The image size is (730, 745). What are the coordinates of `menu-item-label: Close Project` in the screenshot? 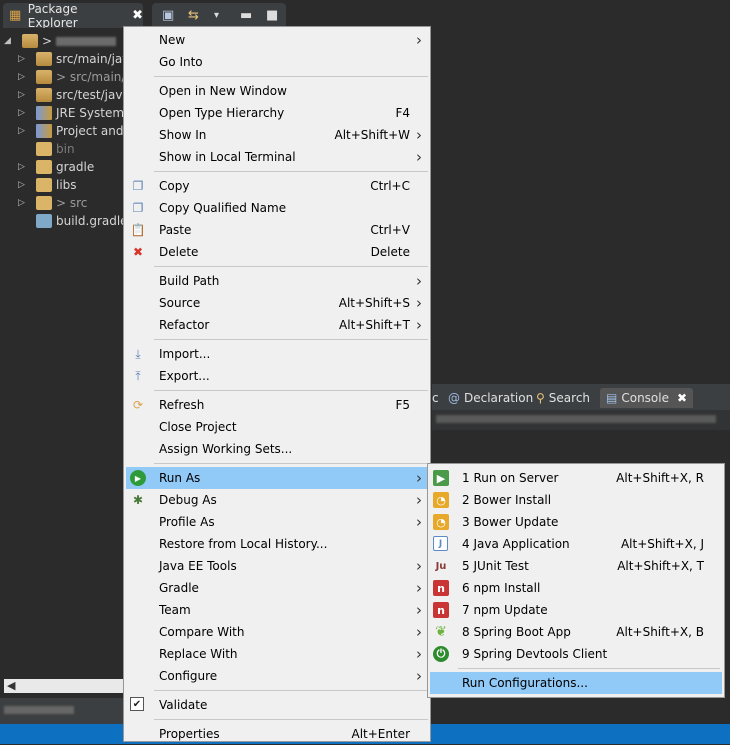 It's located at (198, 427).